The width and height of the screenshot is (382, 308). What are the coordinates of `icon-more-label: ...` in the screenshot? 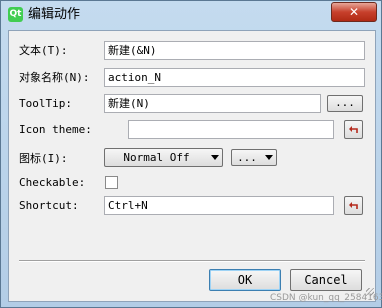 It's located at (247, 157).